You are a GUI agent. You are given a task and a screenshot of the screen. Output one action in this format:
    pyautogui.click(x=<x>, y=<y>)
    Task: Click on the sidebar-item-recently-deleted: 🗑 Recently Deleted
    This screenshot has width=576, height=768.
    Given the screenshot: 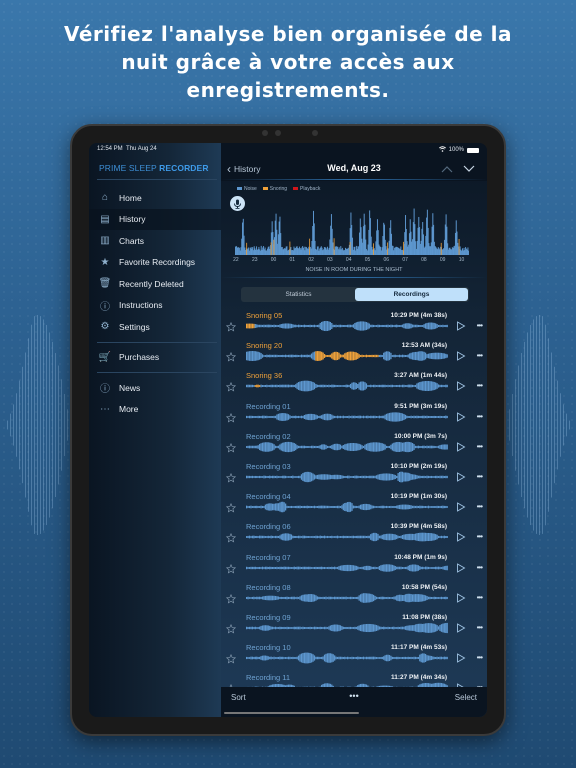 What is the action you would take?
    pyautogui.click(x=155, y=284)
    